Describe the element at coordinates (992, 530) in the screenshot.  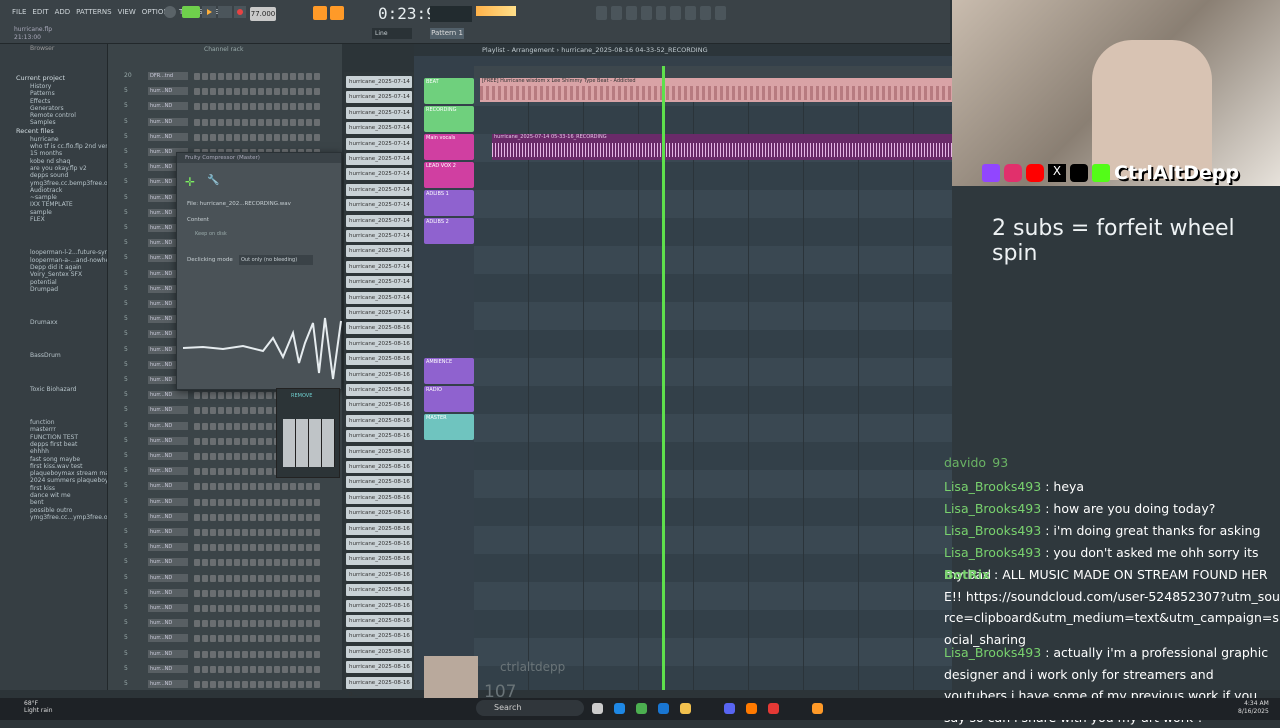
I see `chat-username: Lisa_Brooks493` at that location.